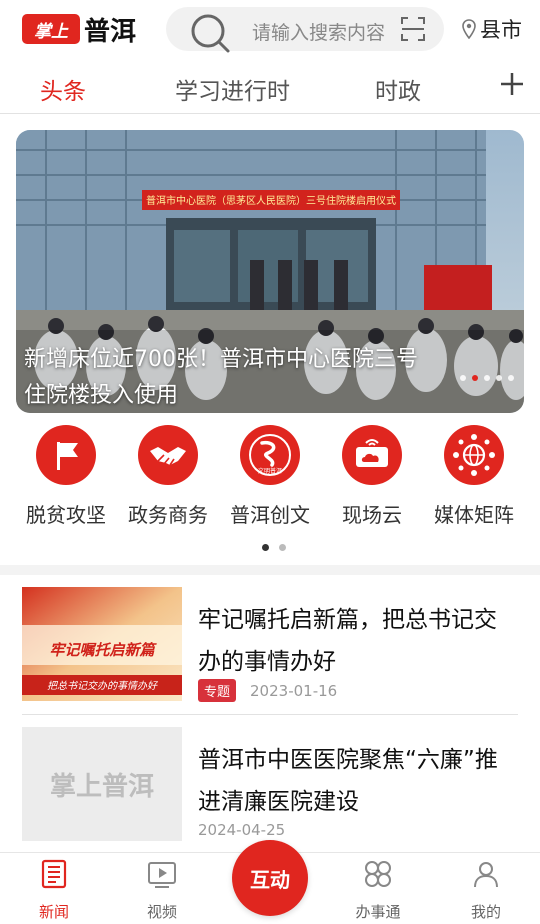 This screenshot has width=540, height=924. I want to click on channel-shortcuts: 脱贫攻坚 政务商务 文明普洱 普洱创文 现场云 媒体矩阵, so click(270, 480).